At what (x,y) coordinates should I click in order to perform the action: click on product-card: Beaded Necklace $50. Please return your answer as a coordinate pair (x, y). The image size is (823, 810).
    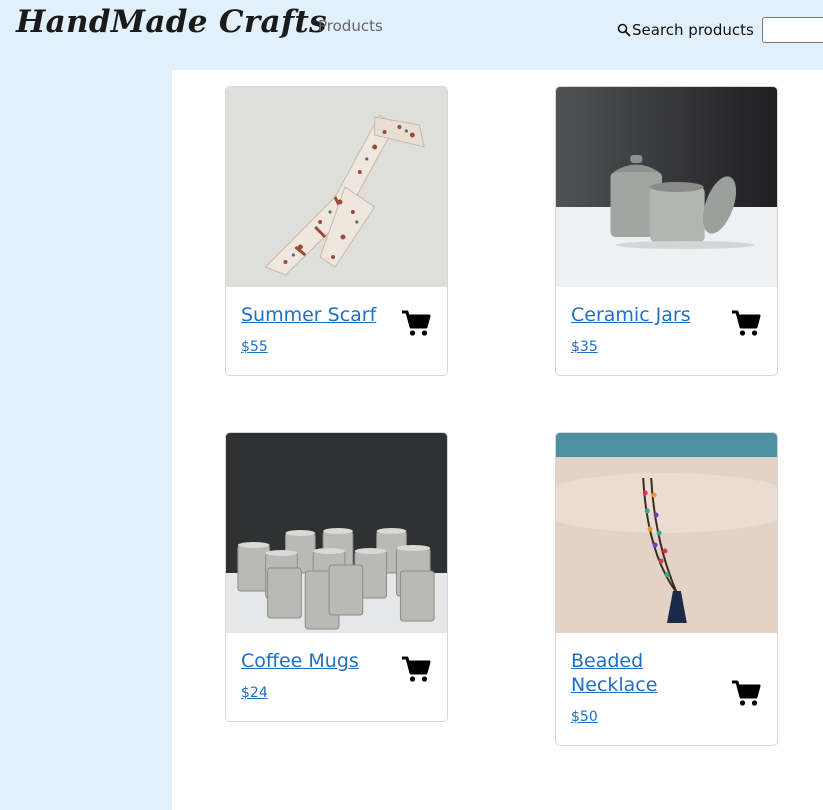
    Looking at the image, I should click on (666, 589).